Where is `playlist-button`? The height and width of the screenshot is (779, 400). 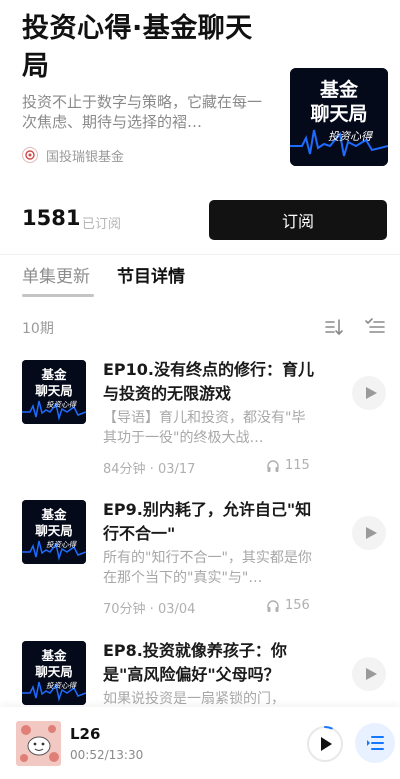 playlist-button is located at coordinates (375, 743).